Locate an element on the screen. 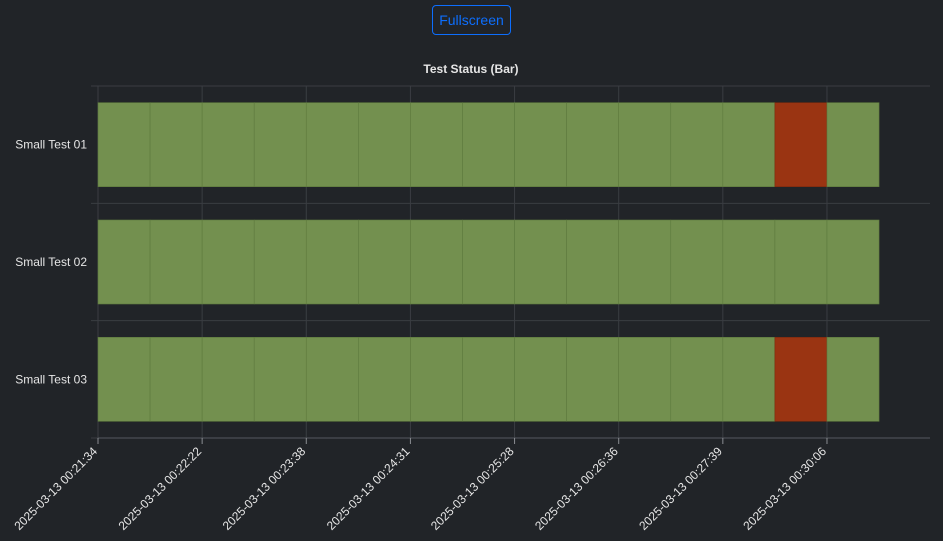 This screenshot has height=541, width=943. x-tick-label: 2025-03-13 00:23:38 is located at coordinates (264, 488).